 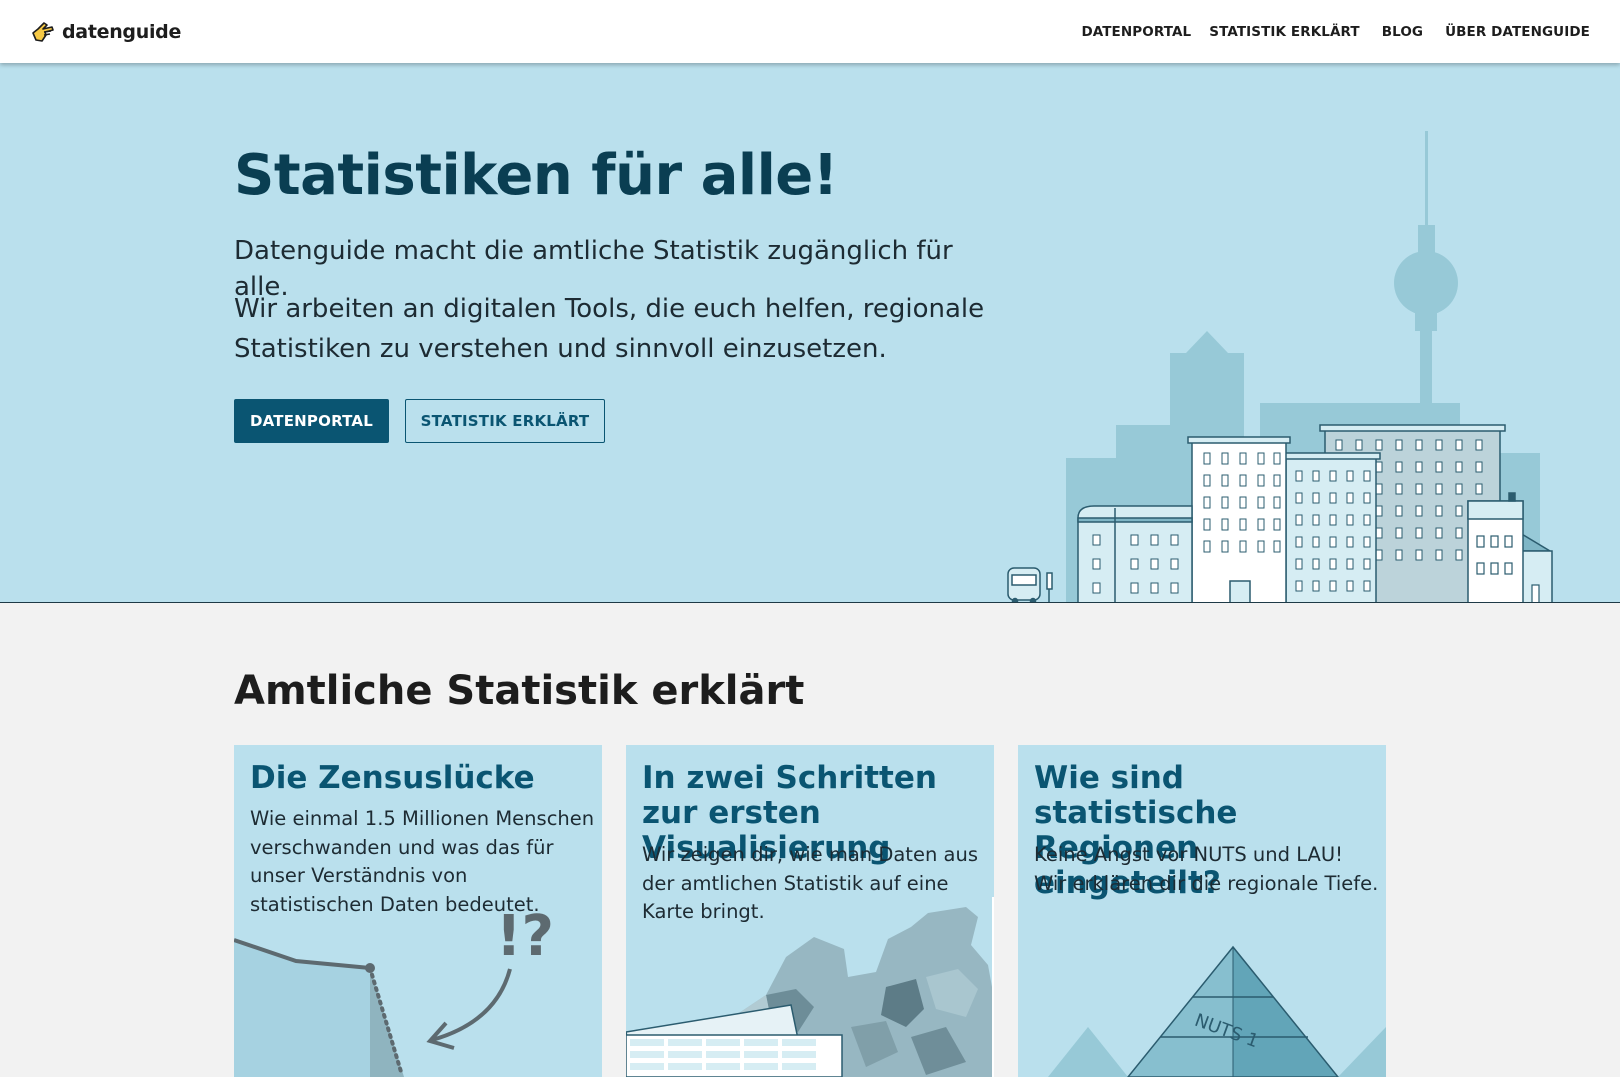 I want to click on pyramid-illustration: NUTS 1, so click(x=1217, y=1011).